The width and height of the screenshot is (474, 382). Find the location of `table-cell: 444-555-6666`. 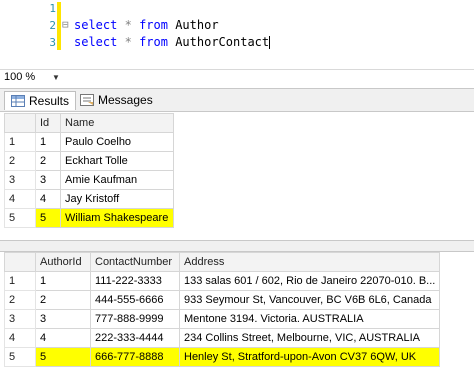

table-cell: 444-555-6666 is located at coordinates (135, 300).